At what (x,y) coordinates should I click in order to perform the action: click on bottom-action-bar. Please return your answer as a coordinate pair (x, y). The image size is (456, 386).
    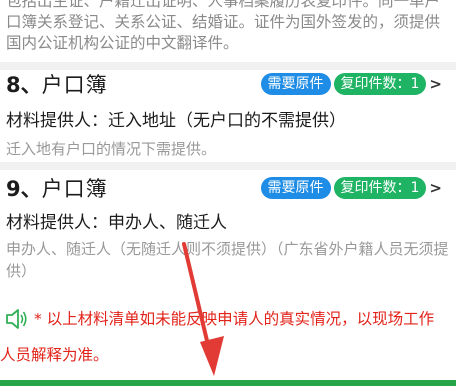
    Looking at the image, I should click on (228, 383).